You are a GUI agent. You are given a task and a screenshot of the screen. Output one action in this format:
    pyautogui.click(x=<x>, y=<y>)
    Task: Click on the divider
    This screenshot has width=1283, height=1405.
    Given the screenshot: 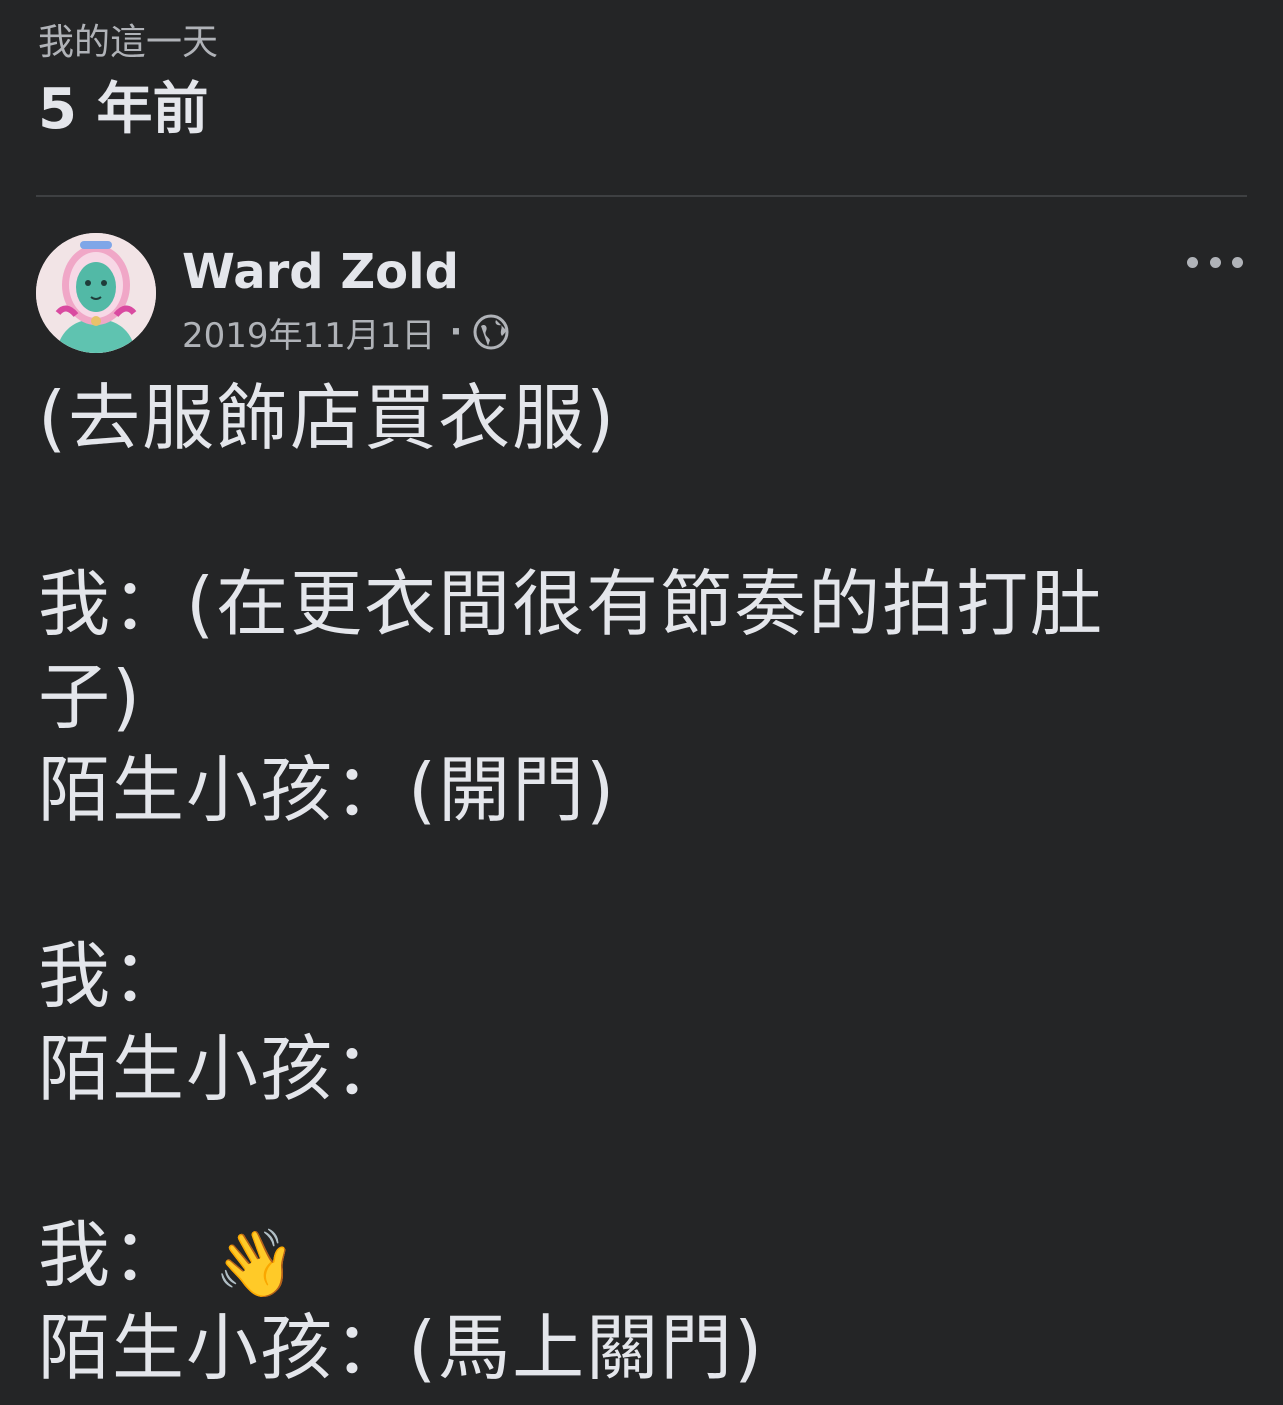 What is the action you would take?
    pyautogui.click(x=641, y=196)
    